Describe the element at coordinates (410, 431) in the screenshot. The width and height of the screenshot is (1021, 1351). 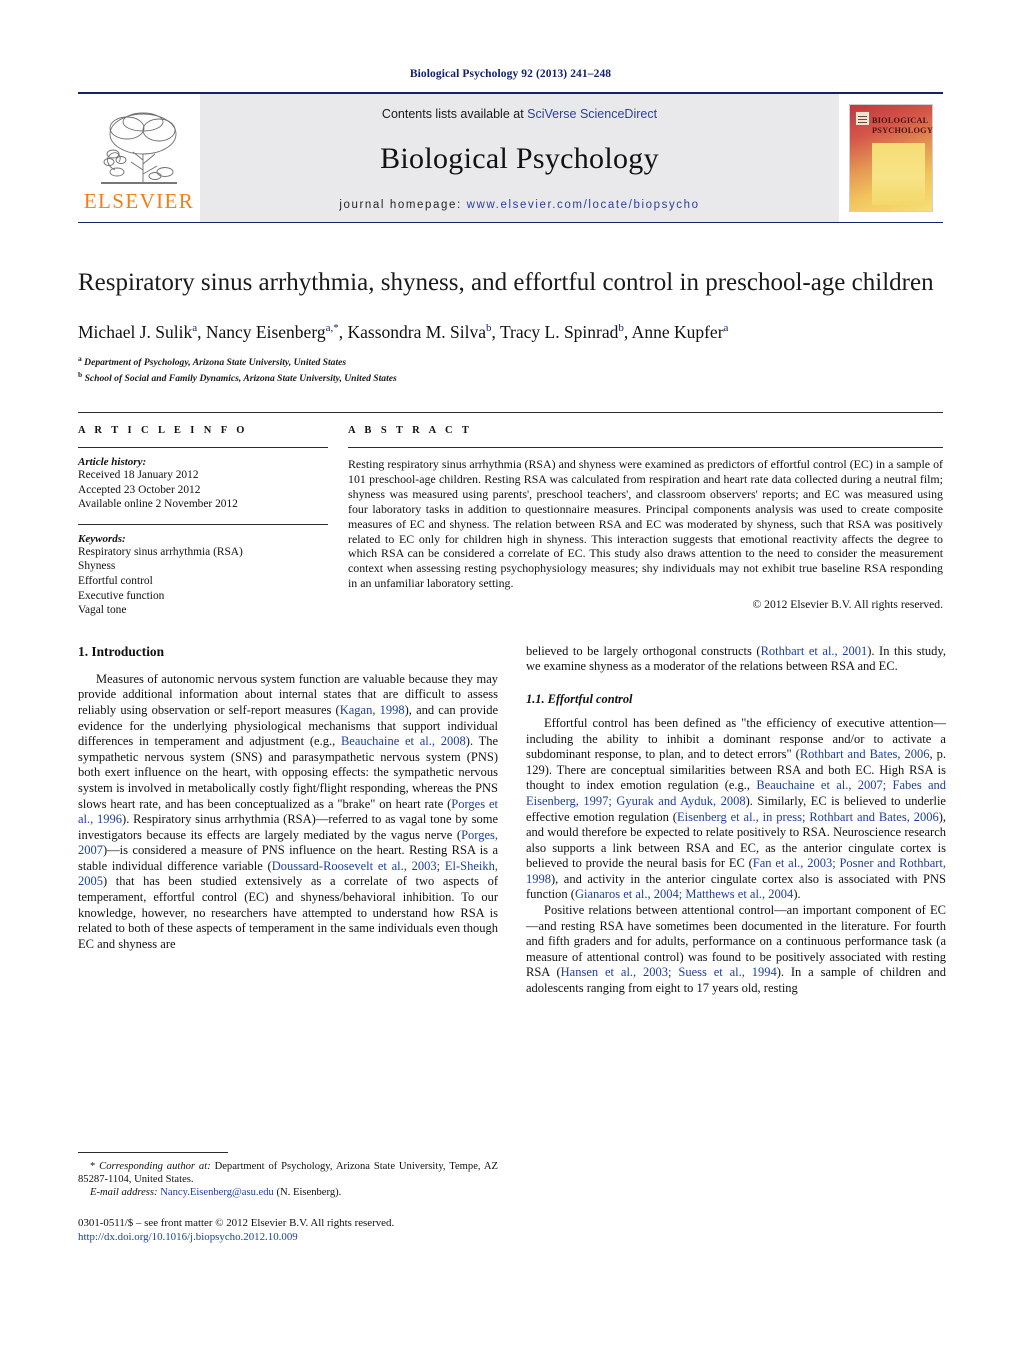
I see `abstract-heading: A B S T R A C T` at that location.